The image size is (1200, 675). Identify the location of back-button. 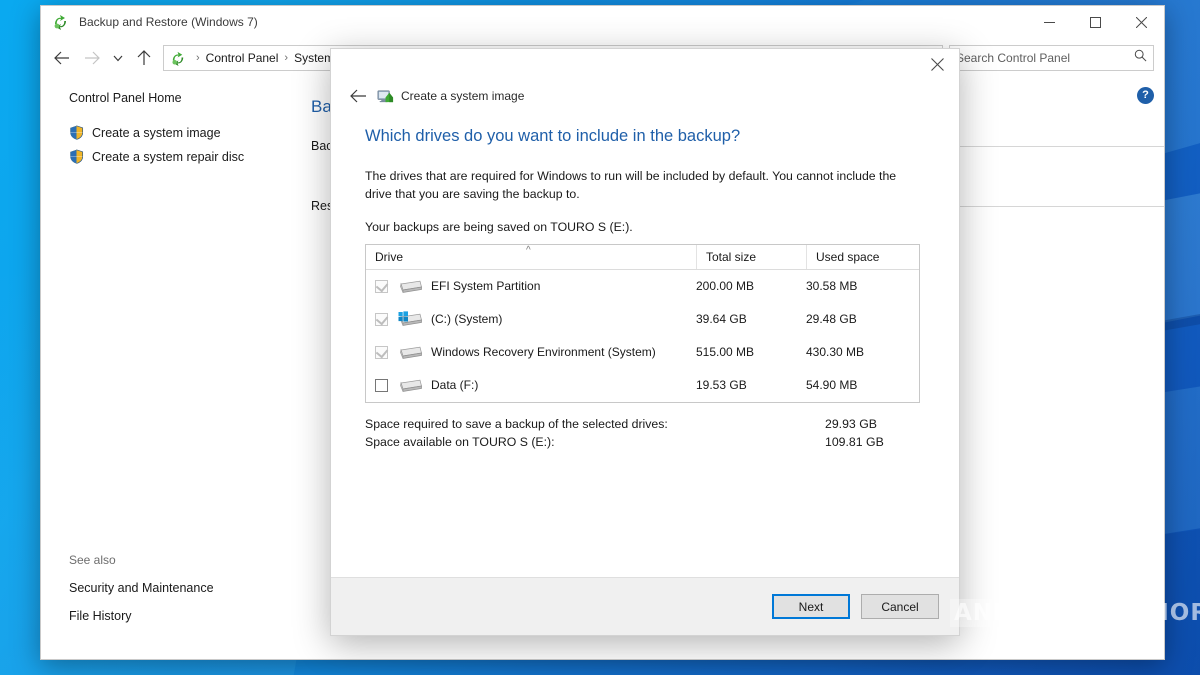
(62, 58).